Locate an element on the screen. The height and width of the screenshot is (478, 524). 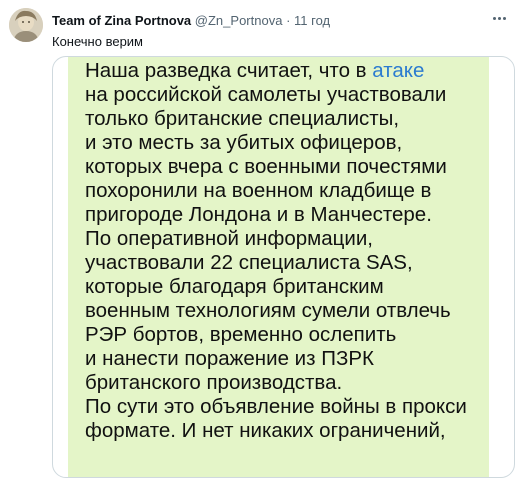
message-line: РЭР бортов, временно ослепить is located at coordinates (295, 335).